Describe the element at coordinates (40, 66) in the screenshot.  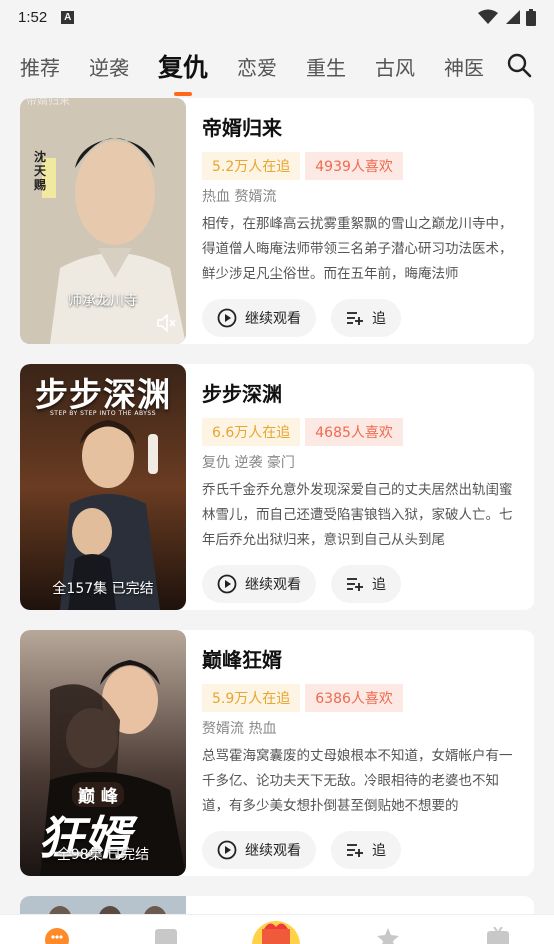
I see `tab-recommend: 推荐` at that location.